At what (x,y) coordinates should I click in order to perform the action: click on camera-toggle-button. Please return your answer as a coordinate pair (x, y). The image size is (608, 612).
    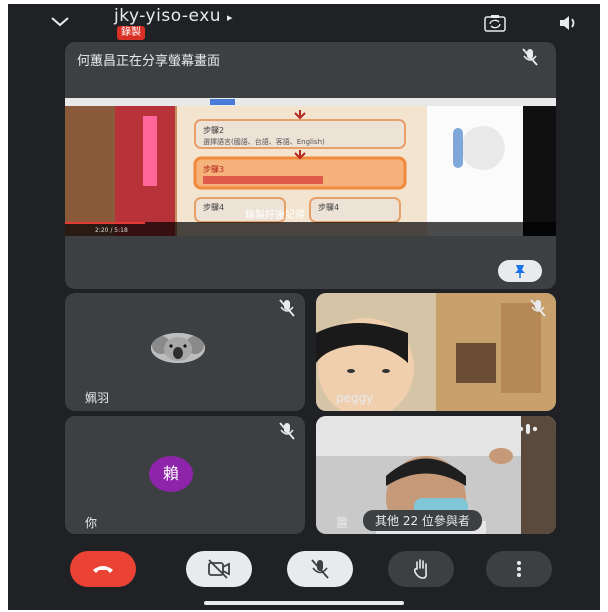
    Looking at the image, I should click on (219, 569).